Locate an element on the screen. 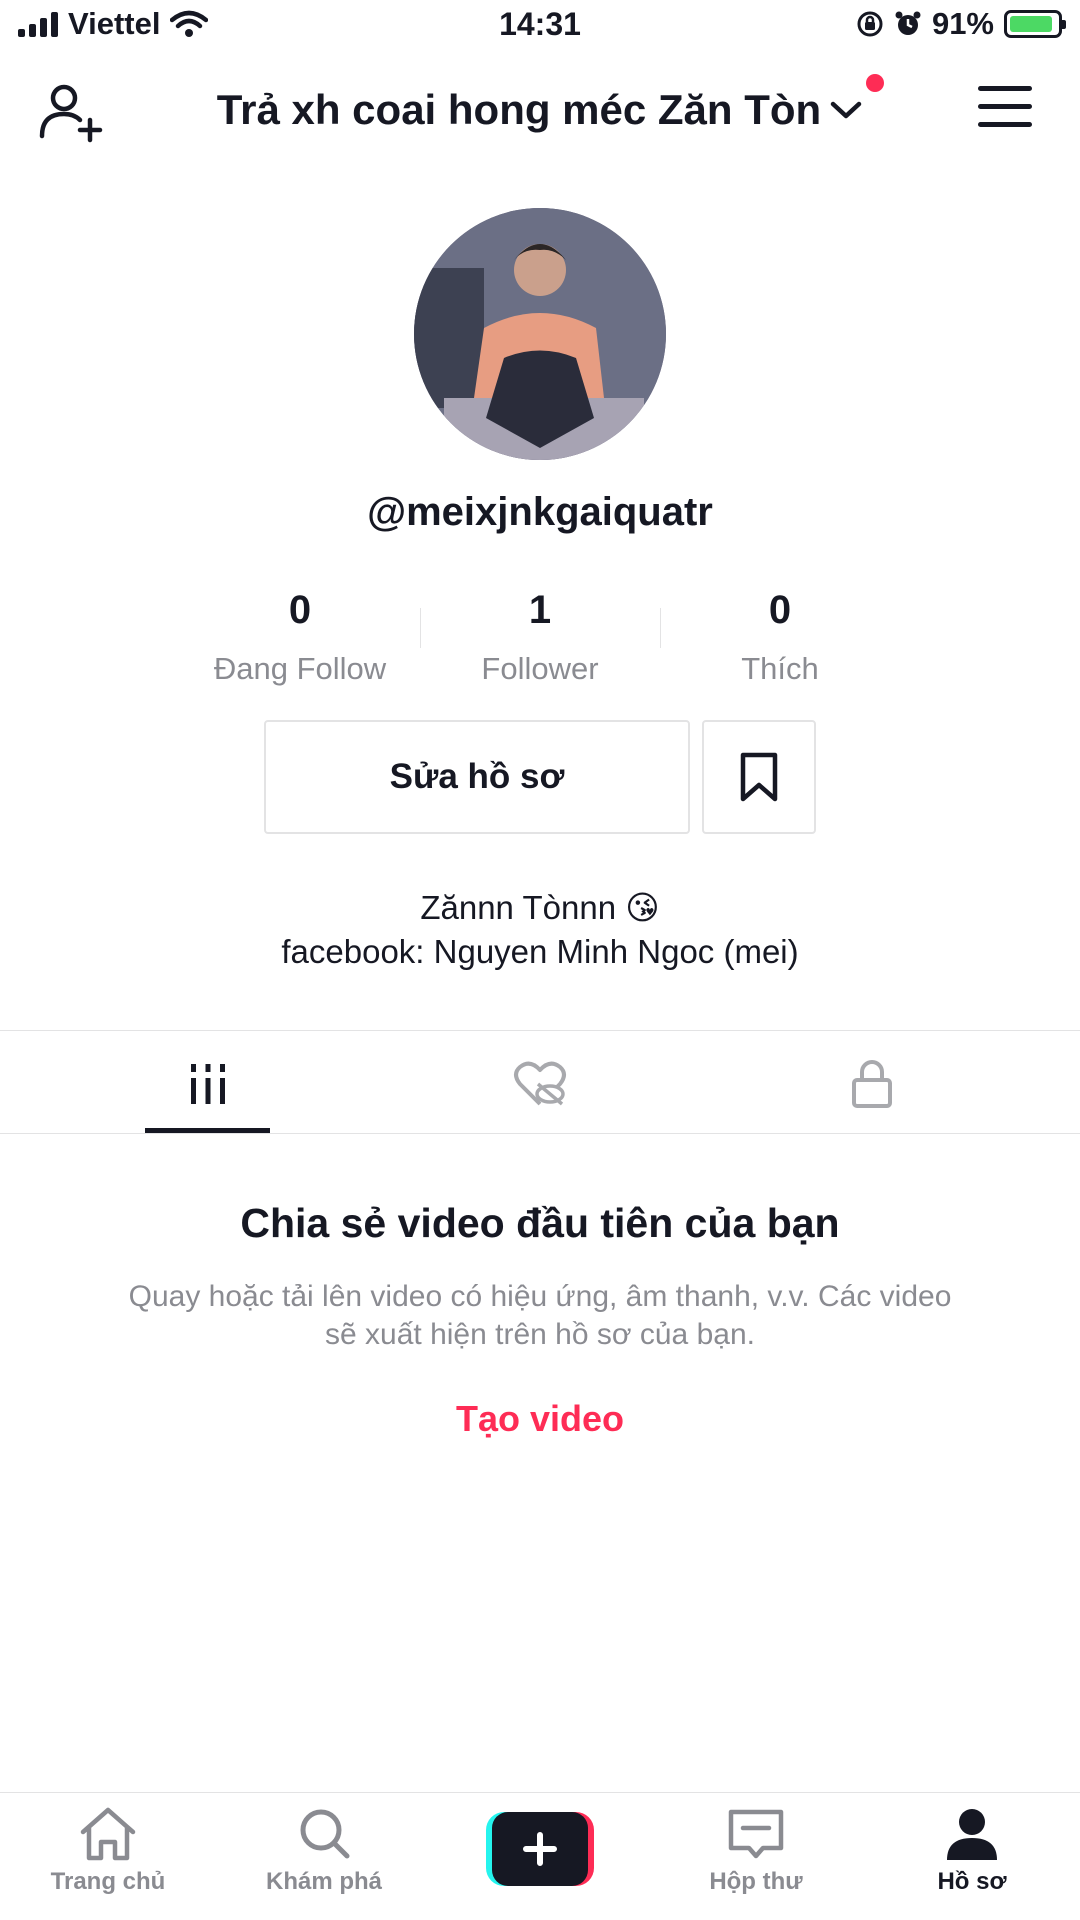 Image resolution: width=1080 pixels, height=1920 pixels. stat-followers-value: 1 is located at coordinates (540, 610).